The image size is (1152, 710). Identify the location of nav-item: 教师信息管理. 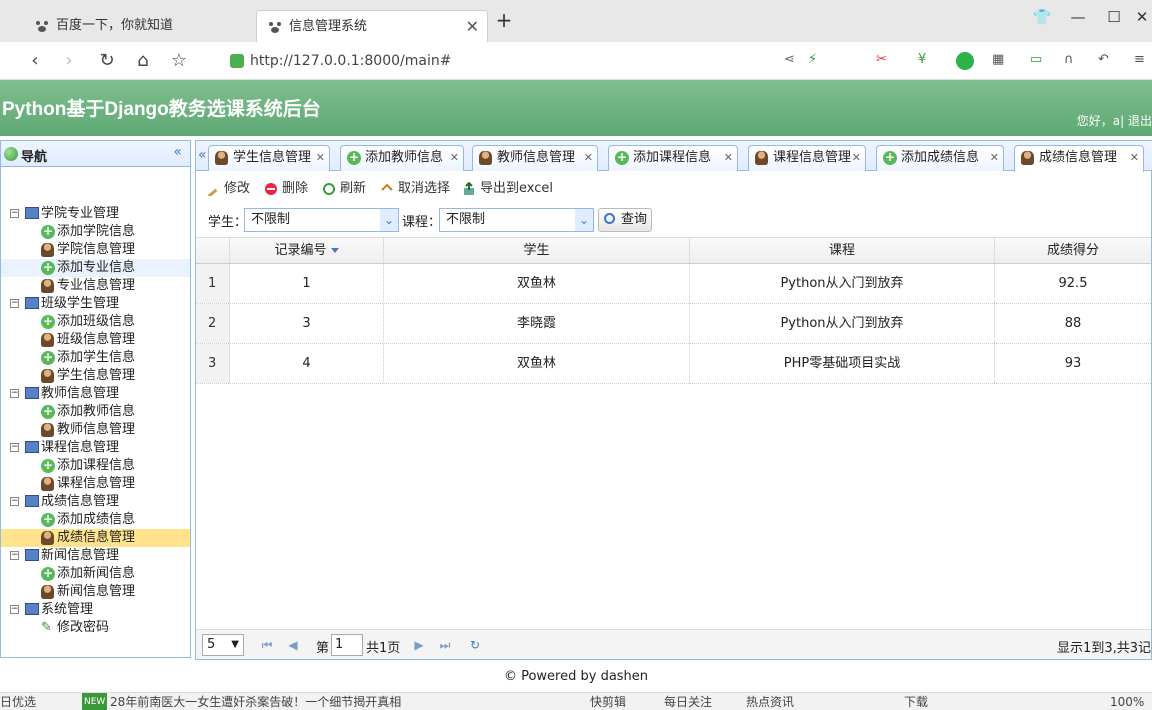
(95, 430).